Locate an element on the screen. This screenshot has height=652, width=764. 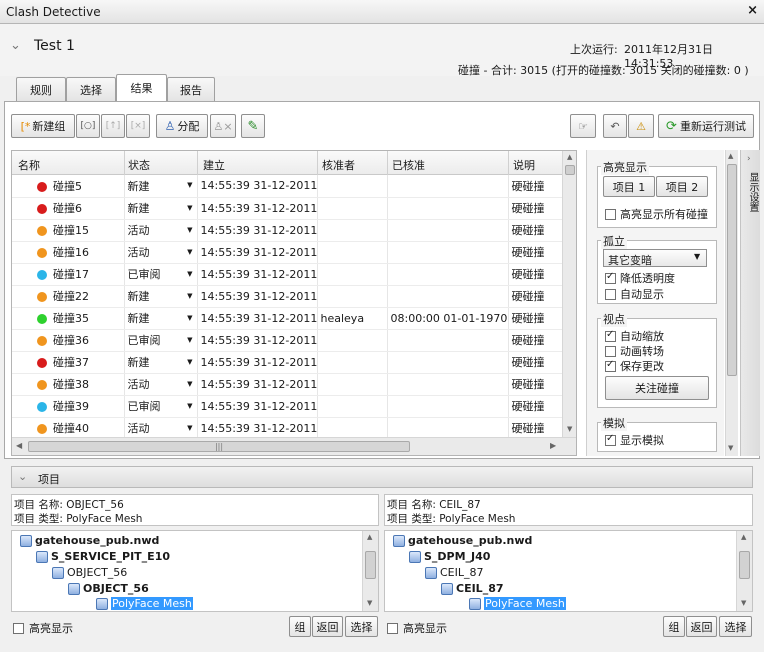
highlight-item2-button: 项目 2 is located at coordinates (682, 186).